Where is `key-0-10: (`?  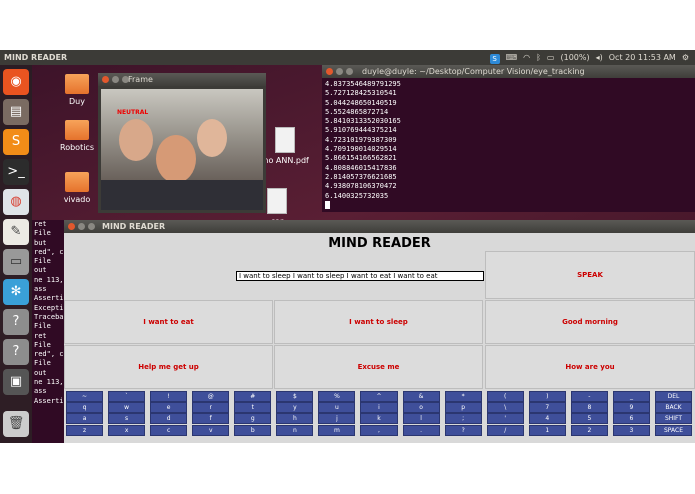 key-0-10: ( is located at coordinates (505, 396).